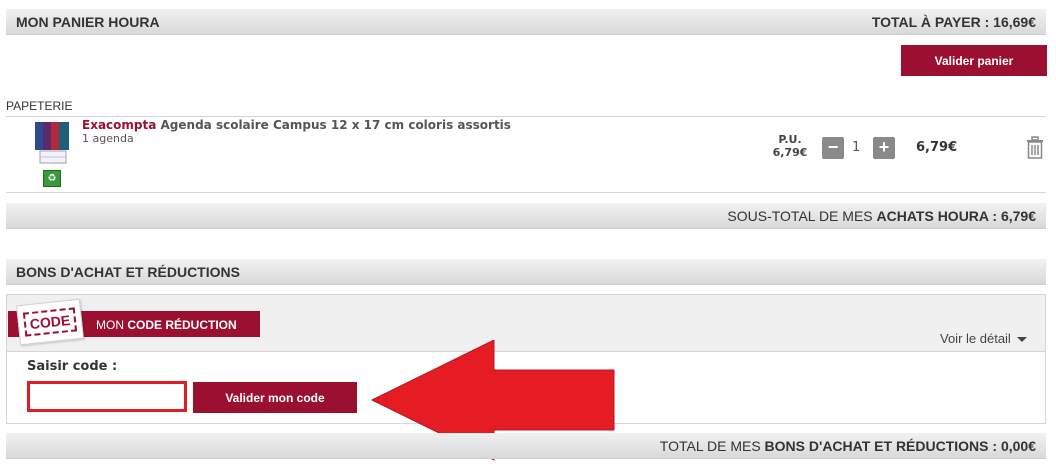 This screenshot has height=470, width=1056. What do you see at coordinates (72, 366) in the screenshot?
I see `code-field-label: Saisir code :` at bounding box center [72, 366].